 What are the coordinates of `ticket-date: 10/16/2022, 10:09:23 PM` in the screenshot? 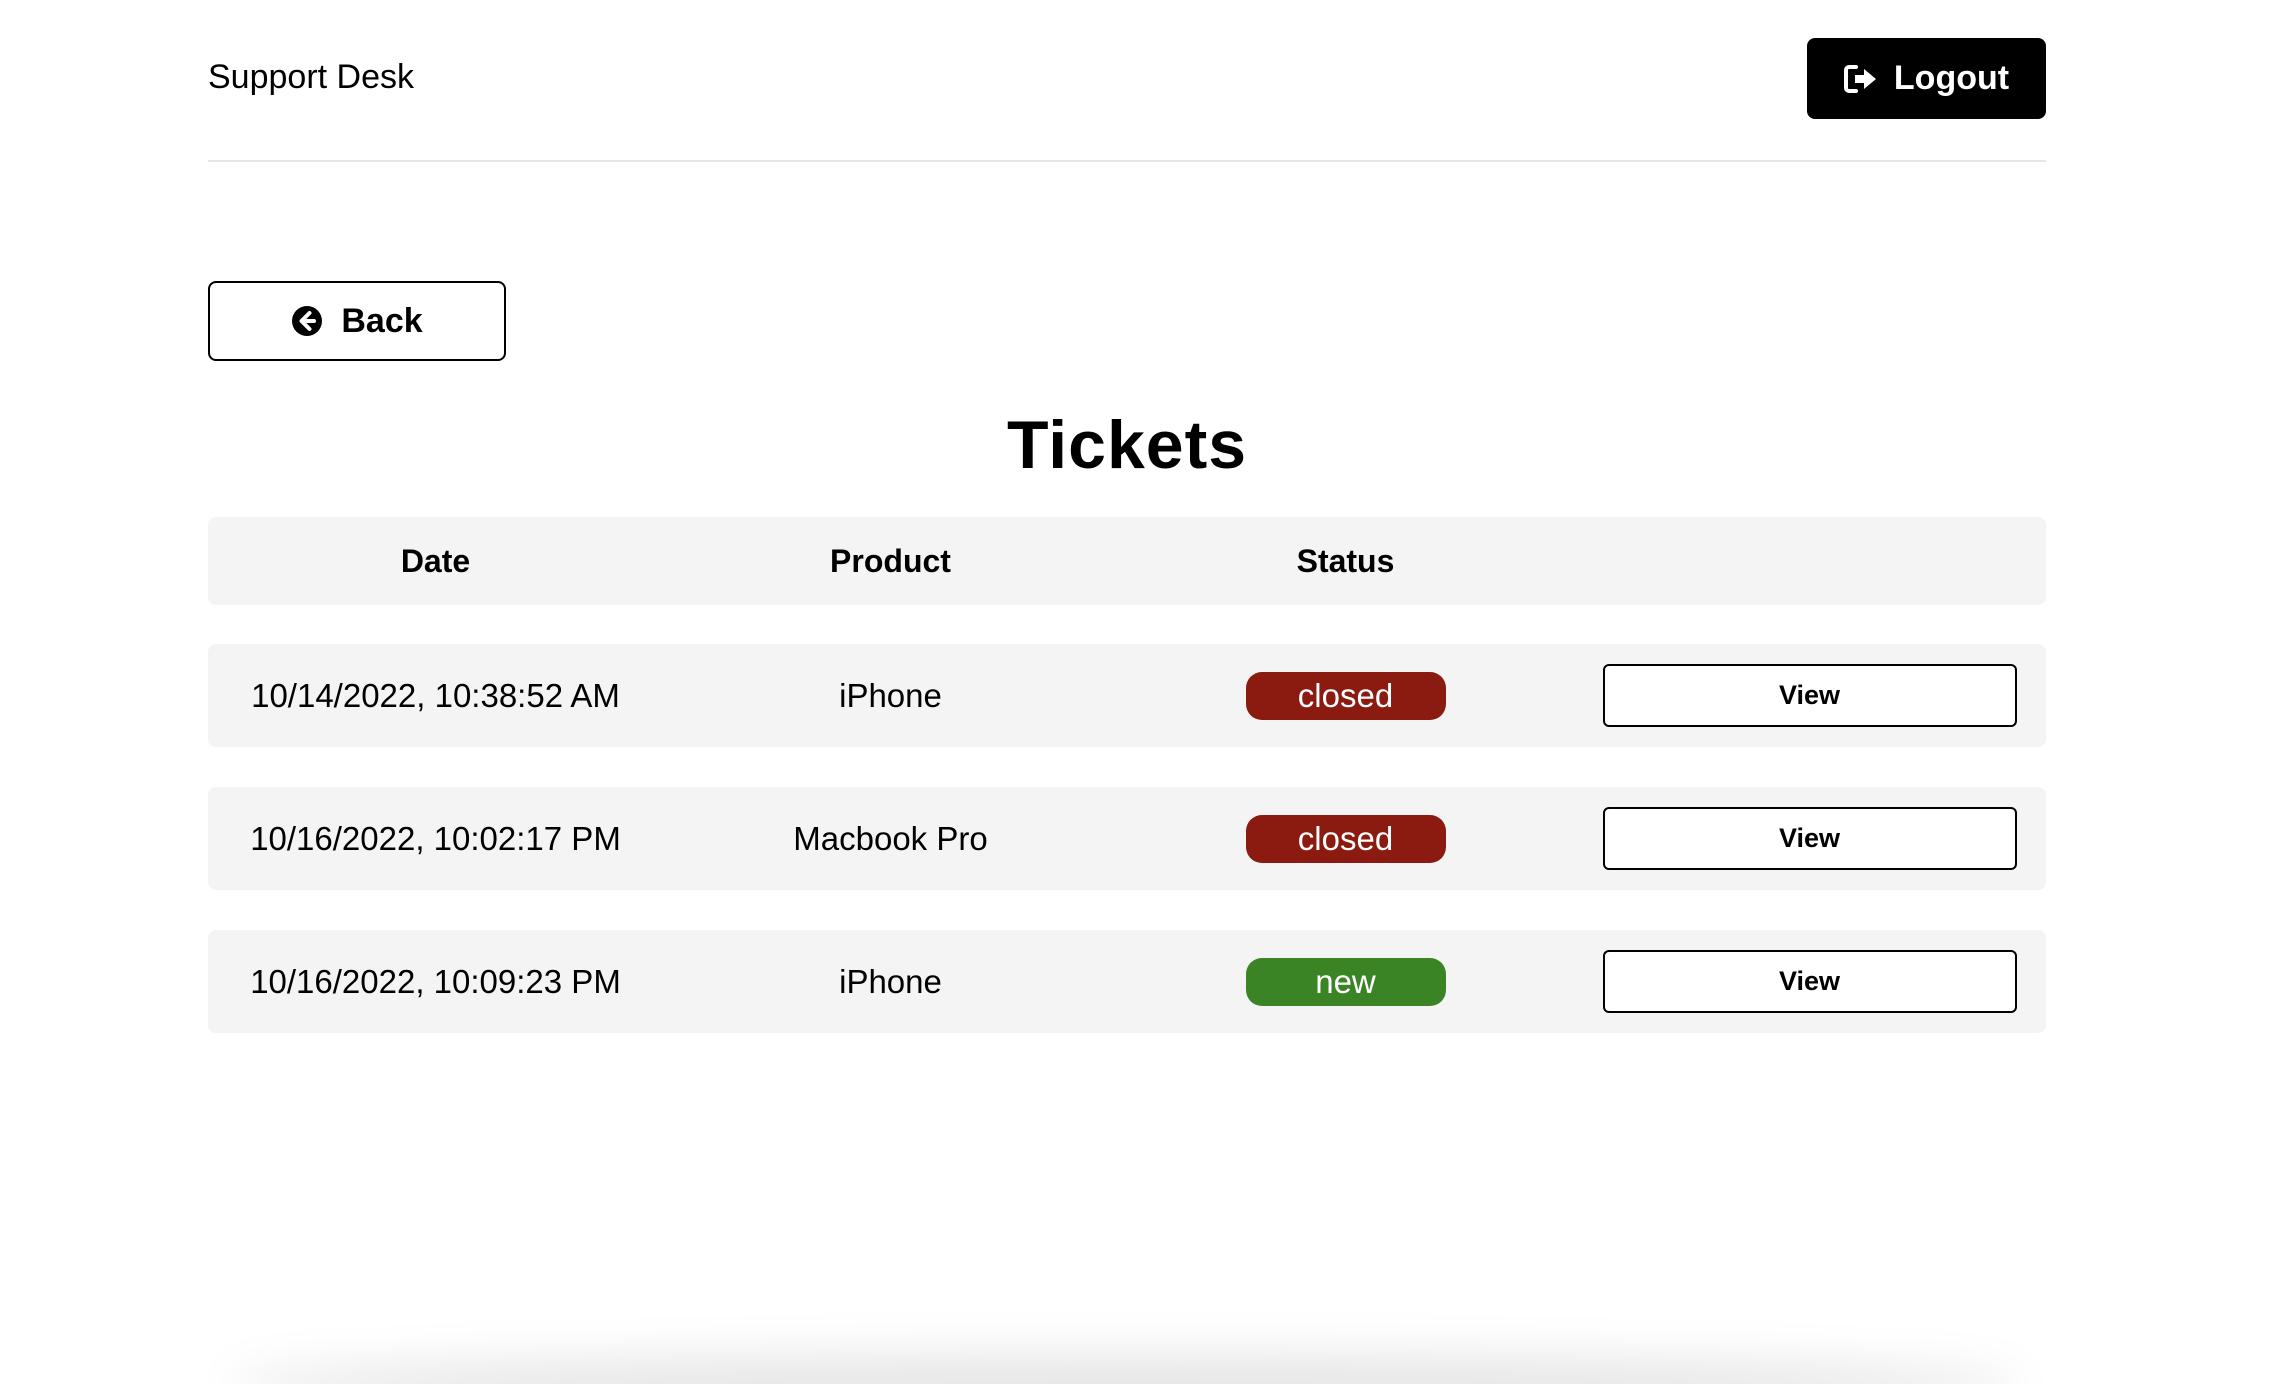 It's located at (435, 981).